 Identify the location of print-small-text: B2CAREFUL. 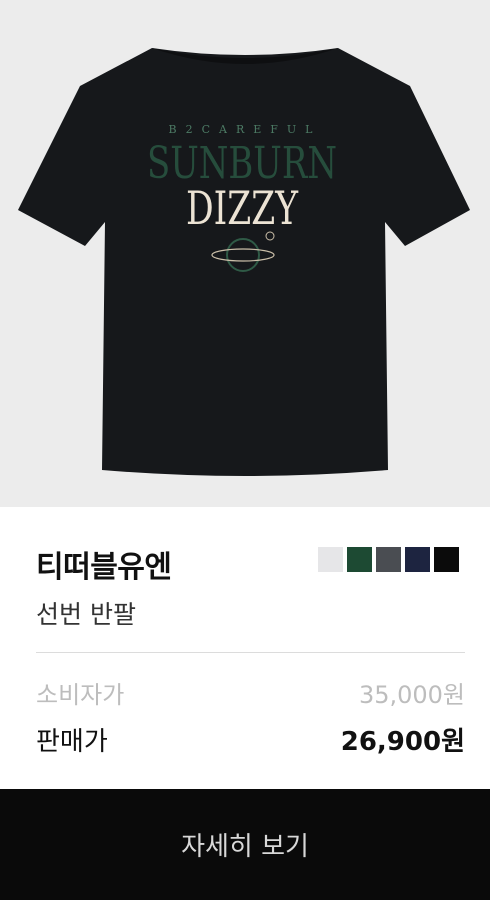
(245, 129).